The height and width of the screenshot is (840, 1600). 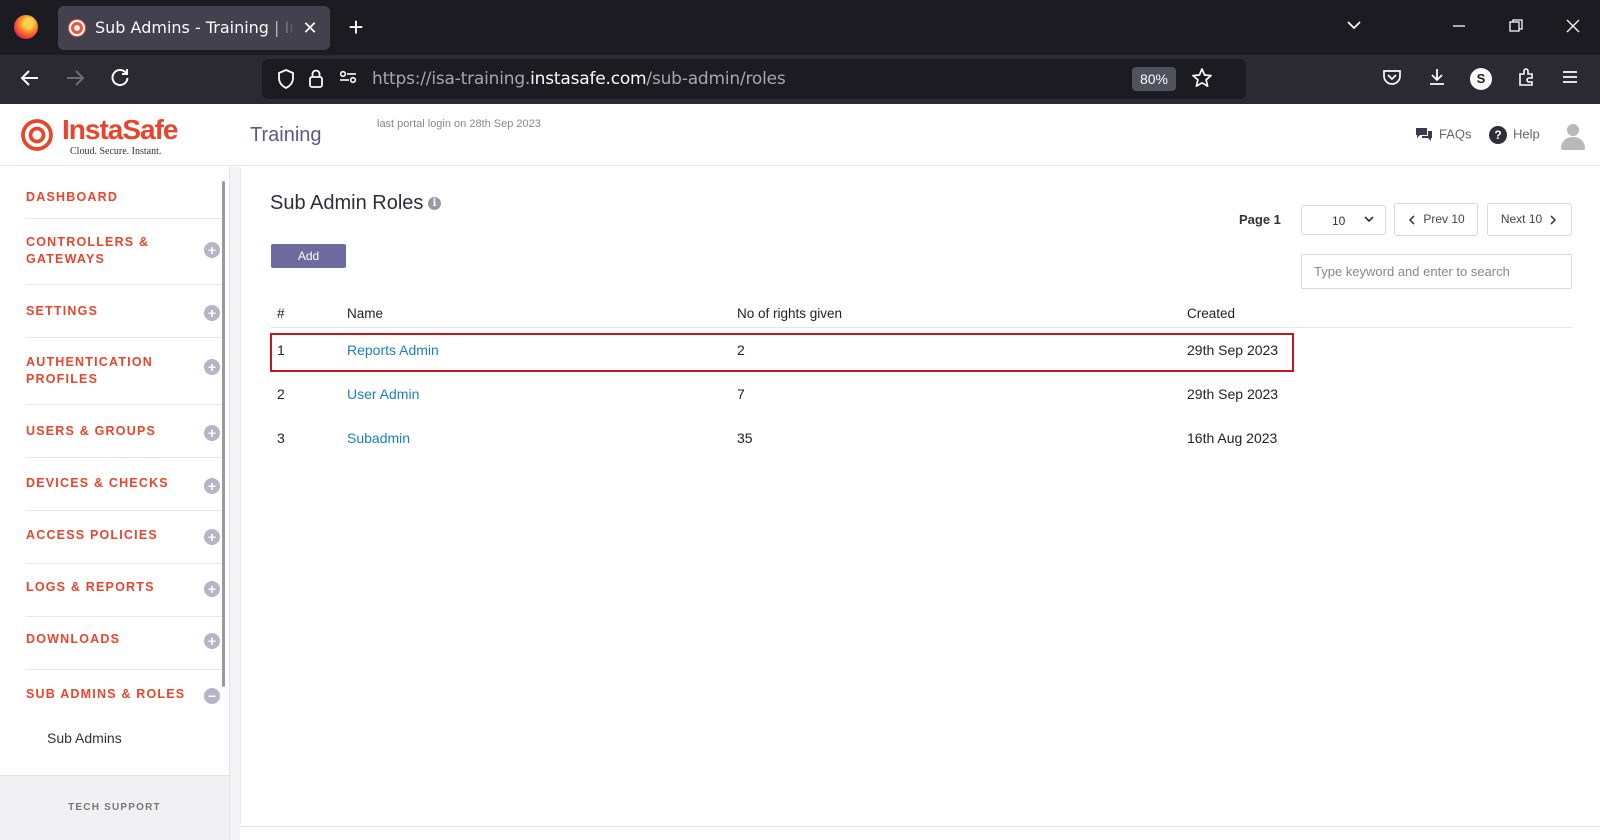 I want to click on add-role-button: Add, so click(x=308, y=256).